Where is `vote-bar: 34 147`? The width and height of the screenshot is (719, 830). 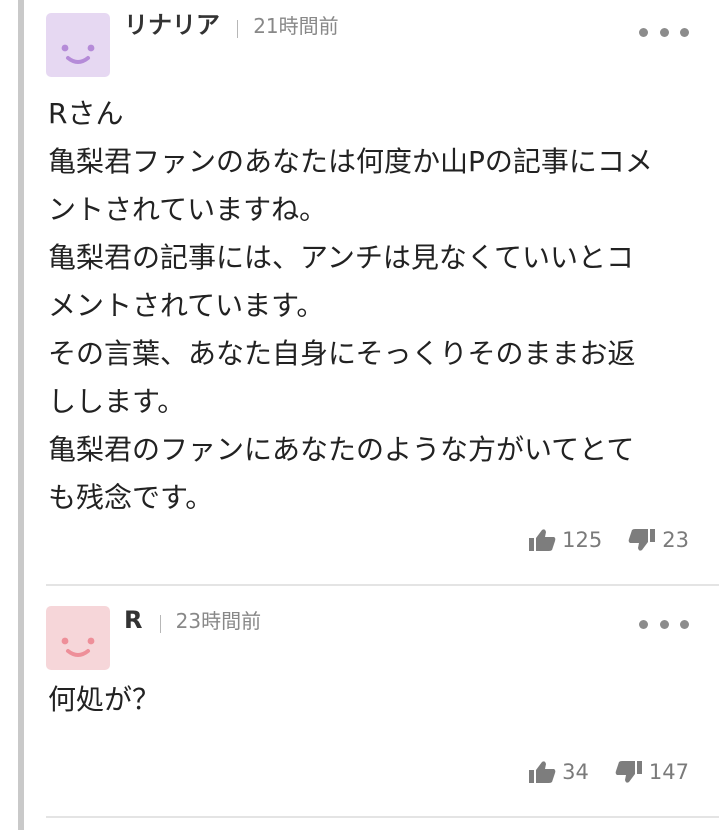
vote-bar: 34 147 is located at coordinates (608, 772).